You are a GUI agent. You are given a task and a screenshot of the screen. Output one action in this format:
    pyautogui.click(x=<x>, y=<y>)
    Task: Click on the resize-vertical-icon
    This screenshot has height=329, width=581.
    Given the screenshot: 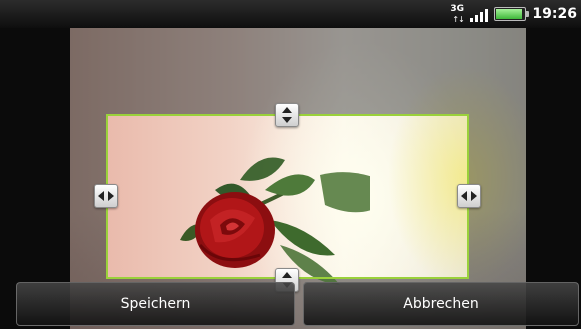 What is the action you would take?
    pyautogui.click(x=287, y=115)
    